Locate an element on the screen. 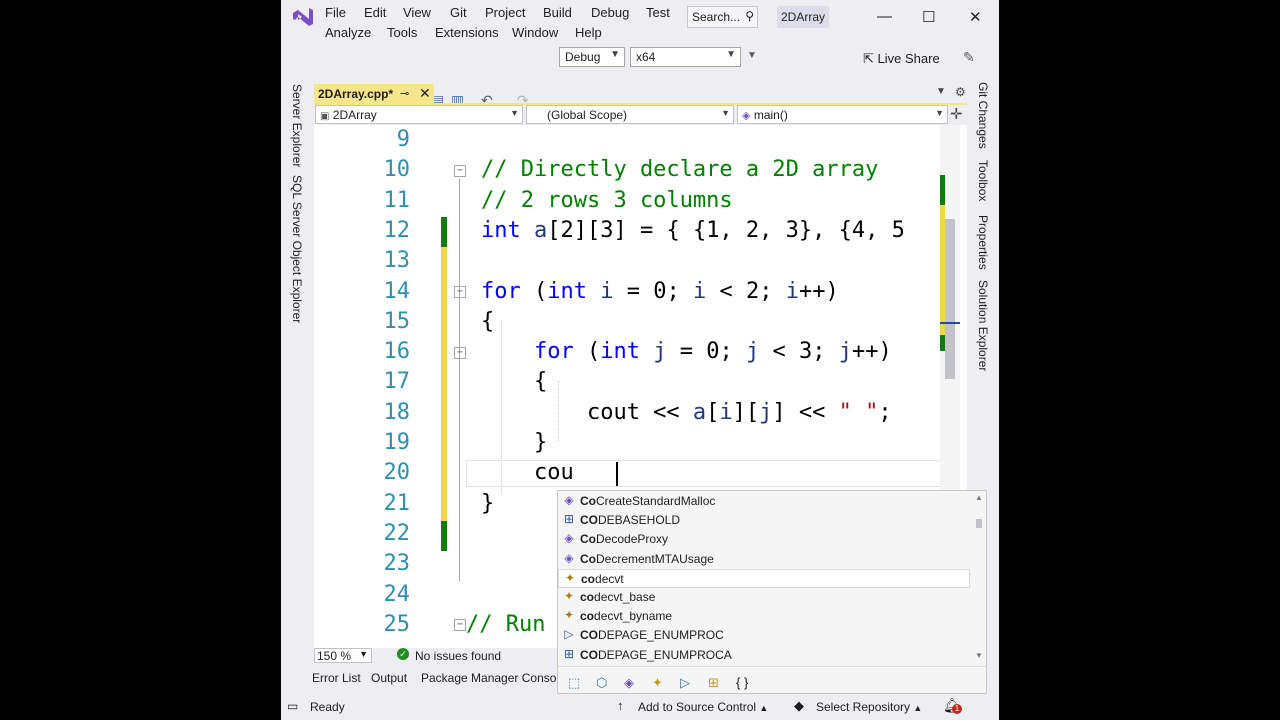  scope-dropdown: (Global Scope) ▼ is located at coordinates (630, 114).